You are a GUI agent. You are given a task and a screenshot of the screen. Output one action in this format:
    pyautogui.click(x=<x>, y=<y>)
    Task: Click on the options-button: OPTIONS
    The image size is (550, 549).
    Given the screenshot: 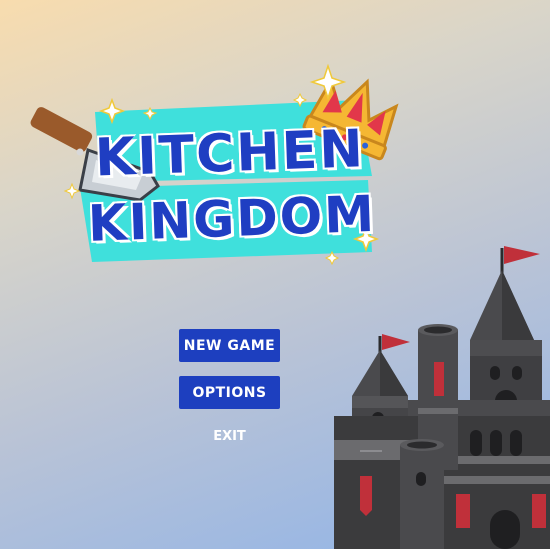 What is the action you would take?
    pyautogui.click(x=229, y=392)
    